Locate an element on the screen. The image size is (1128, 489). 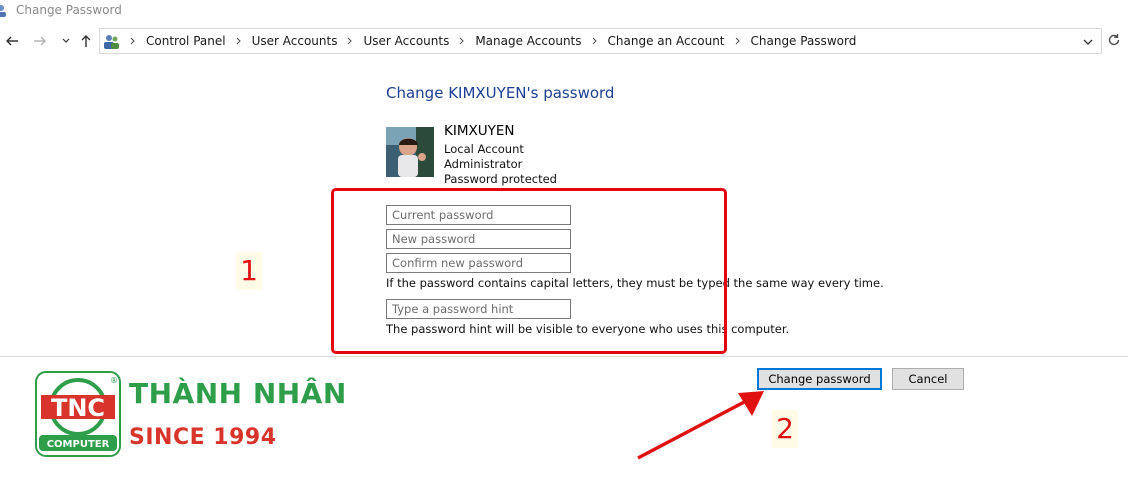
password-status: Password protected is located at coordinates (500, 179).